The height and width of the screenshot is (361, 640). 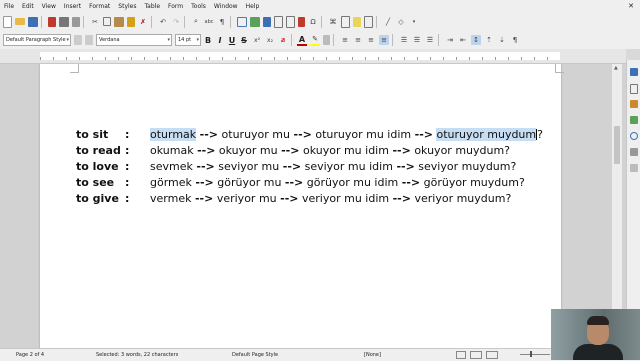 I want to click on menu-table: Table, so click(x=153, y=6).